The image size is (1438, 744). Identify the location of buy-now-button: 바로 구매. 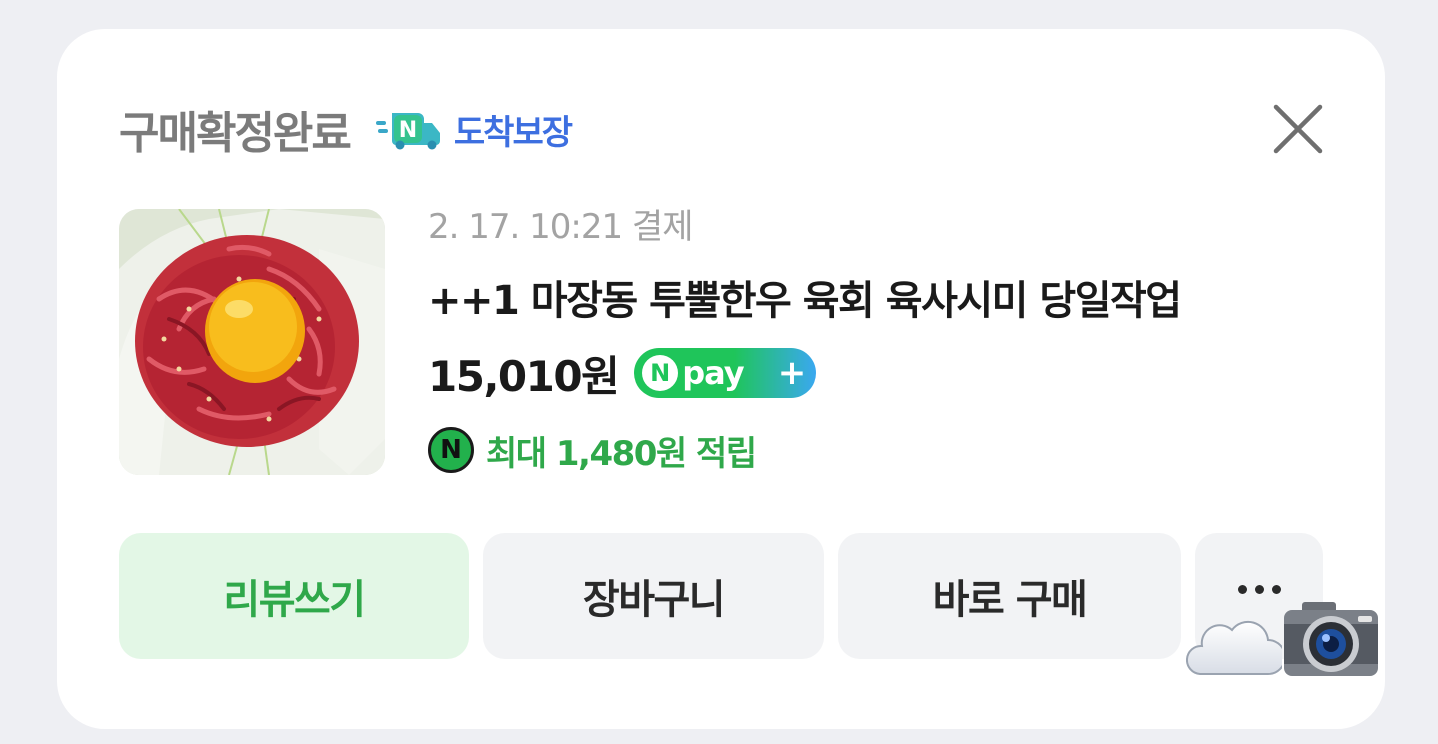
(1009, 596).